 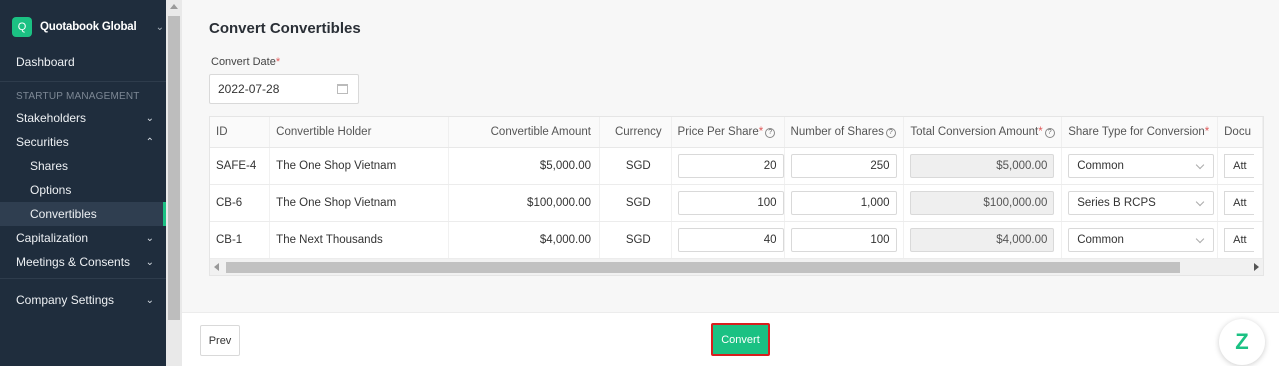 I want to click on header-share-type: Share Type for Conversion*, so click(x=1140, y=132).